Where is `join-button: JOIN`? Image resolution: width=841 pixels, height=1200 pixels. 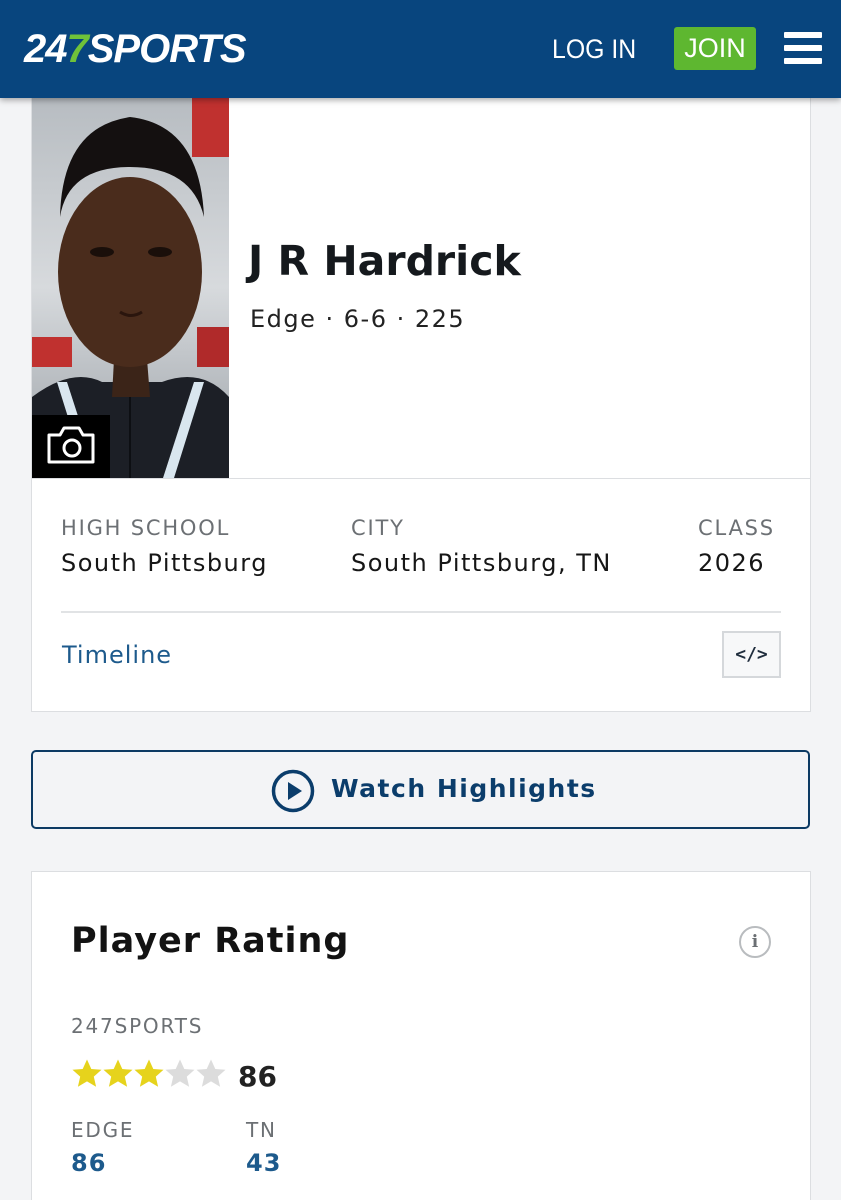 join-button: JOIN is located at coordinates (715, 48).